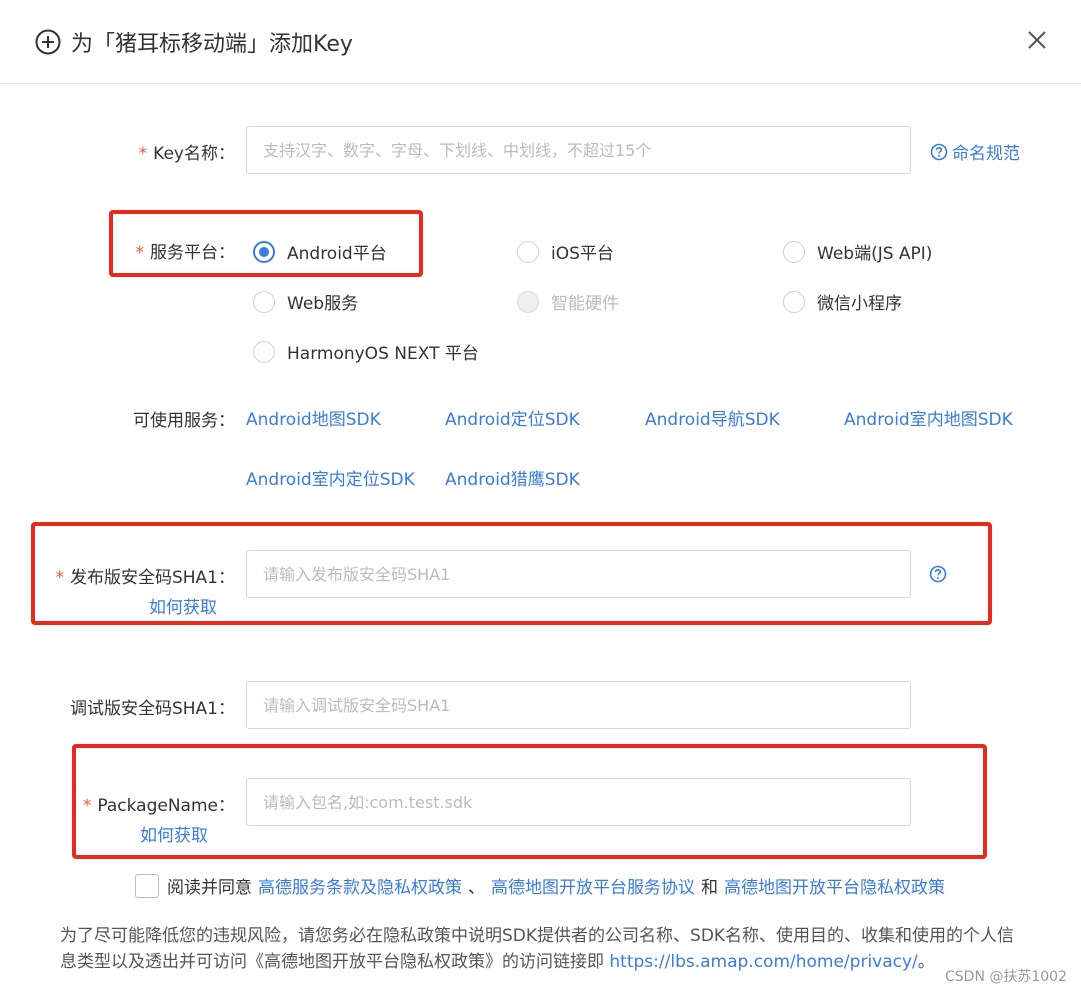 This screenshot has height=994, width=1081. Describe the element at coordinates (330, 477) in the screenshot. I see `service-link: Android室内定位SDK` at that location.